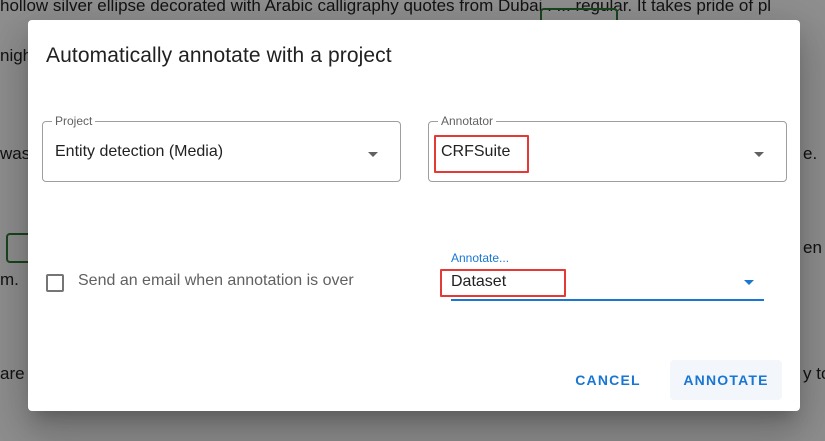  What do you see at coordinates (467, 121) in the screenshot?
I see `annotator-select-label: Annotator` at bounding box center [467, 121].